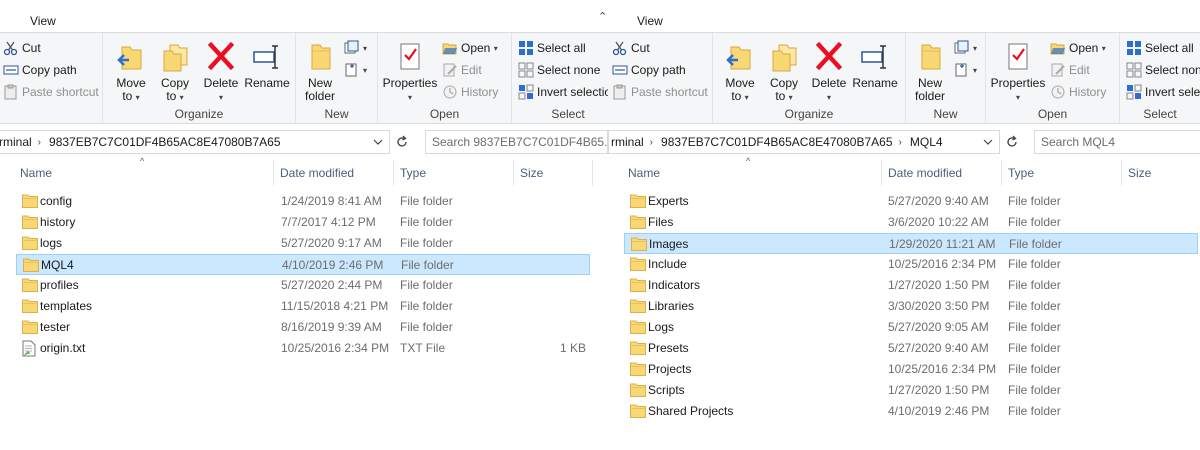 This screenshot has height=450, width=1200. What do you see at coordinates (303, 327) in the screenshot?
I see `table-row: tester 8/16/2019 9:39 AM File folder` at bounding box center [303, 327].